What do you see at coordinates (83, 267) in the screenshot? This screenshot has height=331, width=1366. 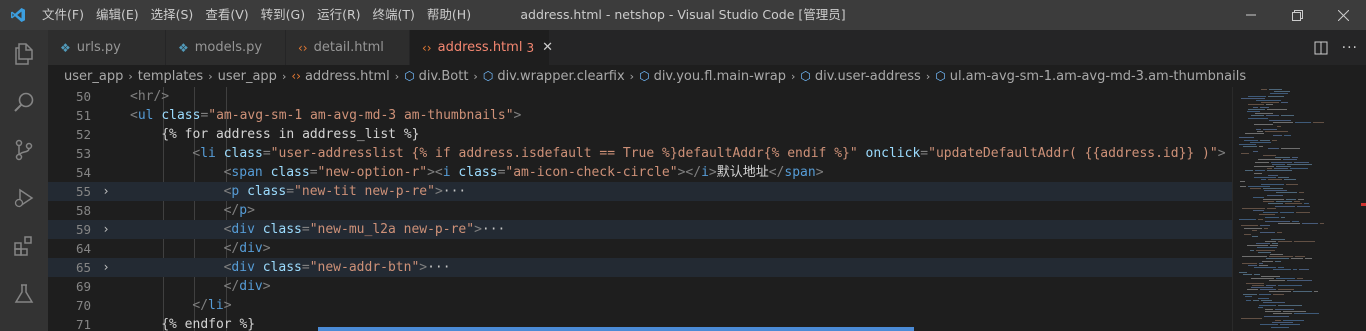 I see `line-number: 65` at bounding box center [83, 267].